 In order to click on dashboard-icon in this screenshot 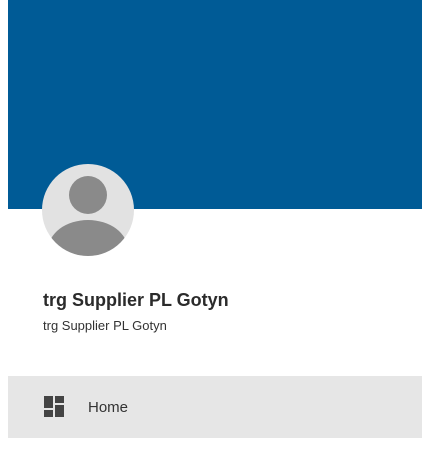, I will do `click(54, 406)`.